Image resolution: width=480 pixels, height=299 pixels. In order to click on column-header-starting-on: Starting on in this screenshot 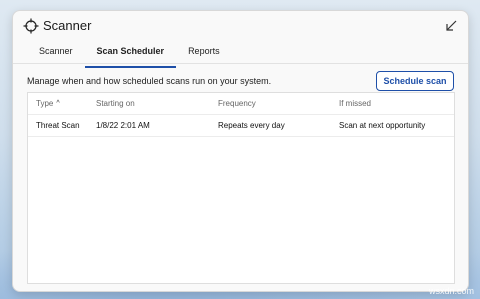, I will do `click(115, 103)`.